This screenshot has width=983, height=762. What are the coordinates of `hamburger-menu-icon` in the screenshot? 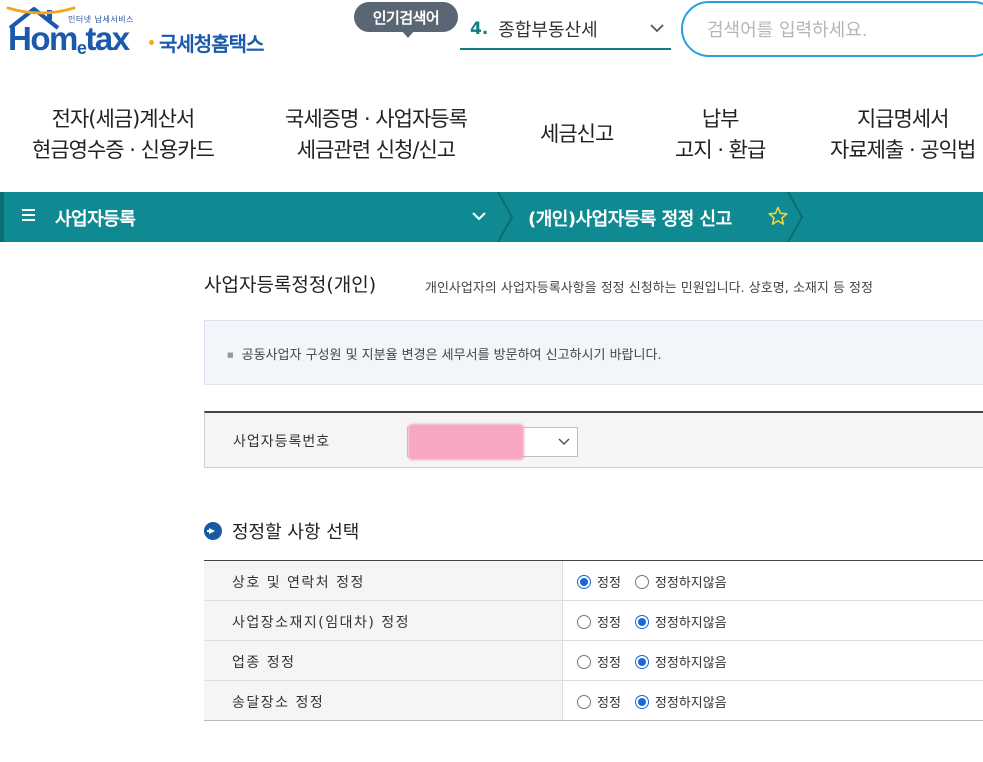 It's located at (28, 215).